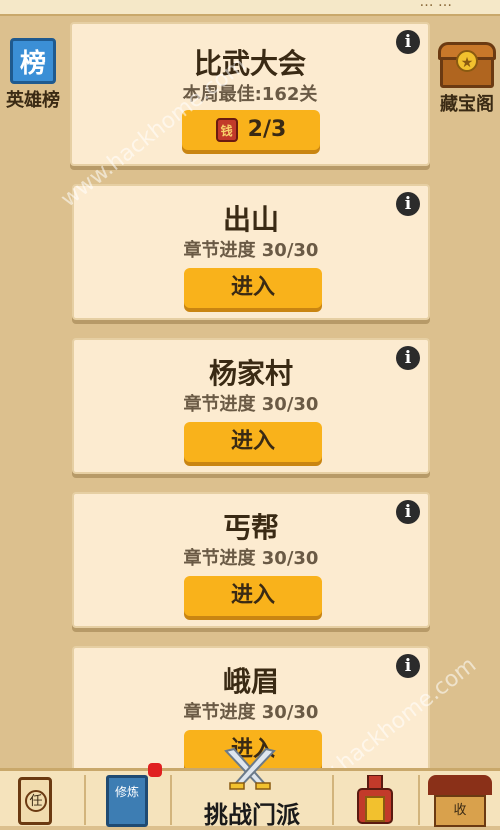 This screenshot has height=830, width=500. I want to click on stage-title: 峨眉, so click(250, 681).